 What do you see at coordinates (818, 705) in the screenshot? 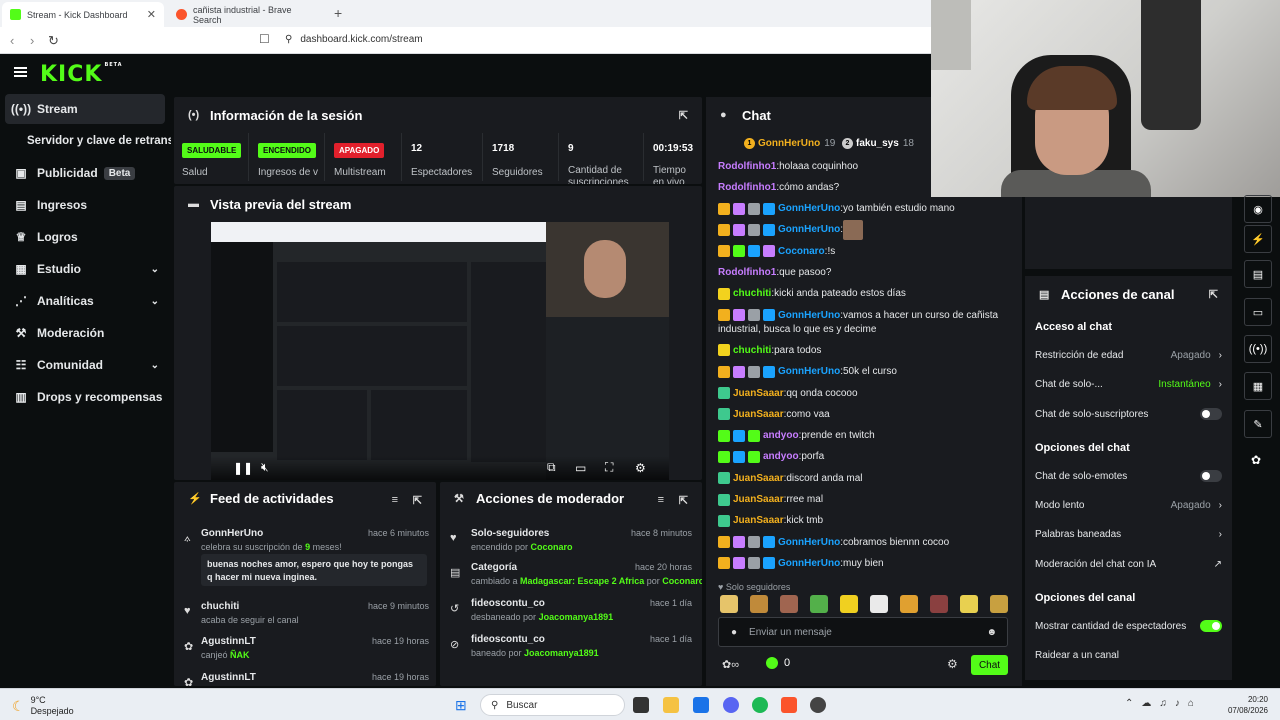
I see `app-icon` at bounding box center [818, 705].